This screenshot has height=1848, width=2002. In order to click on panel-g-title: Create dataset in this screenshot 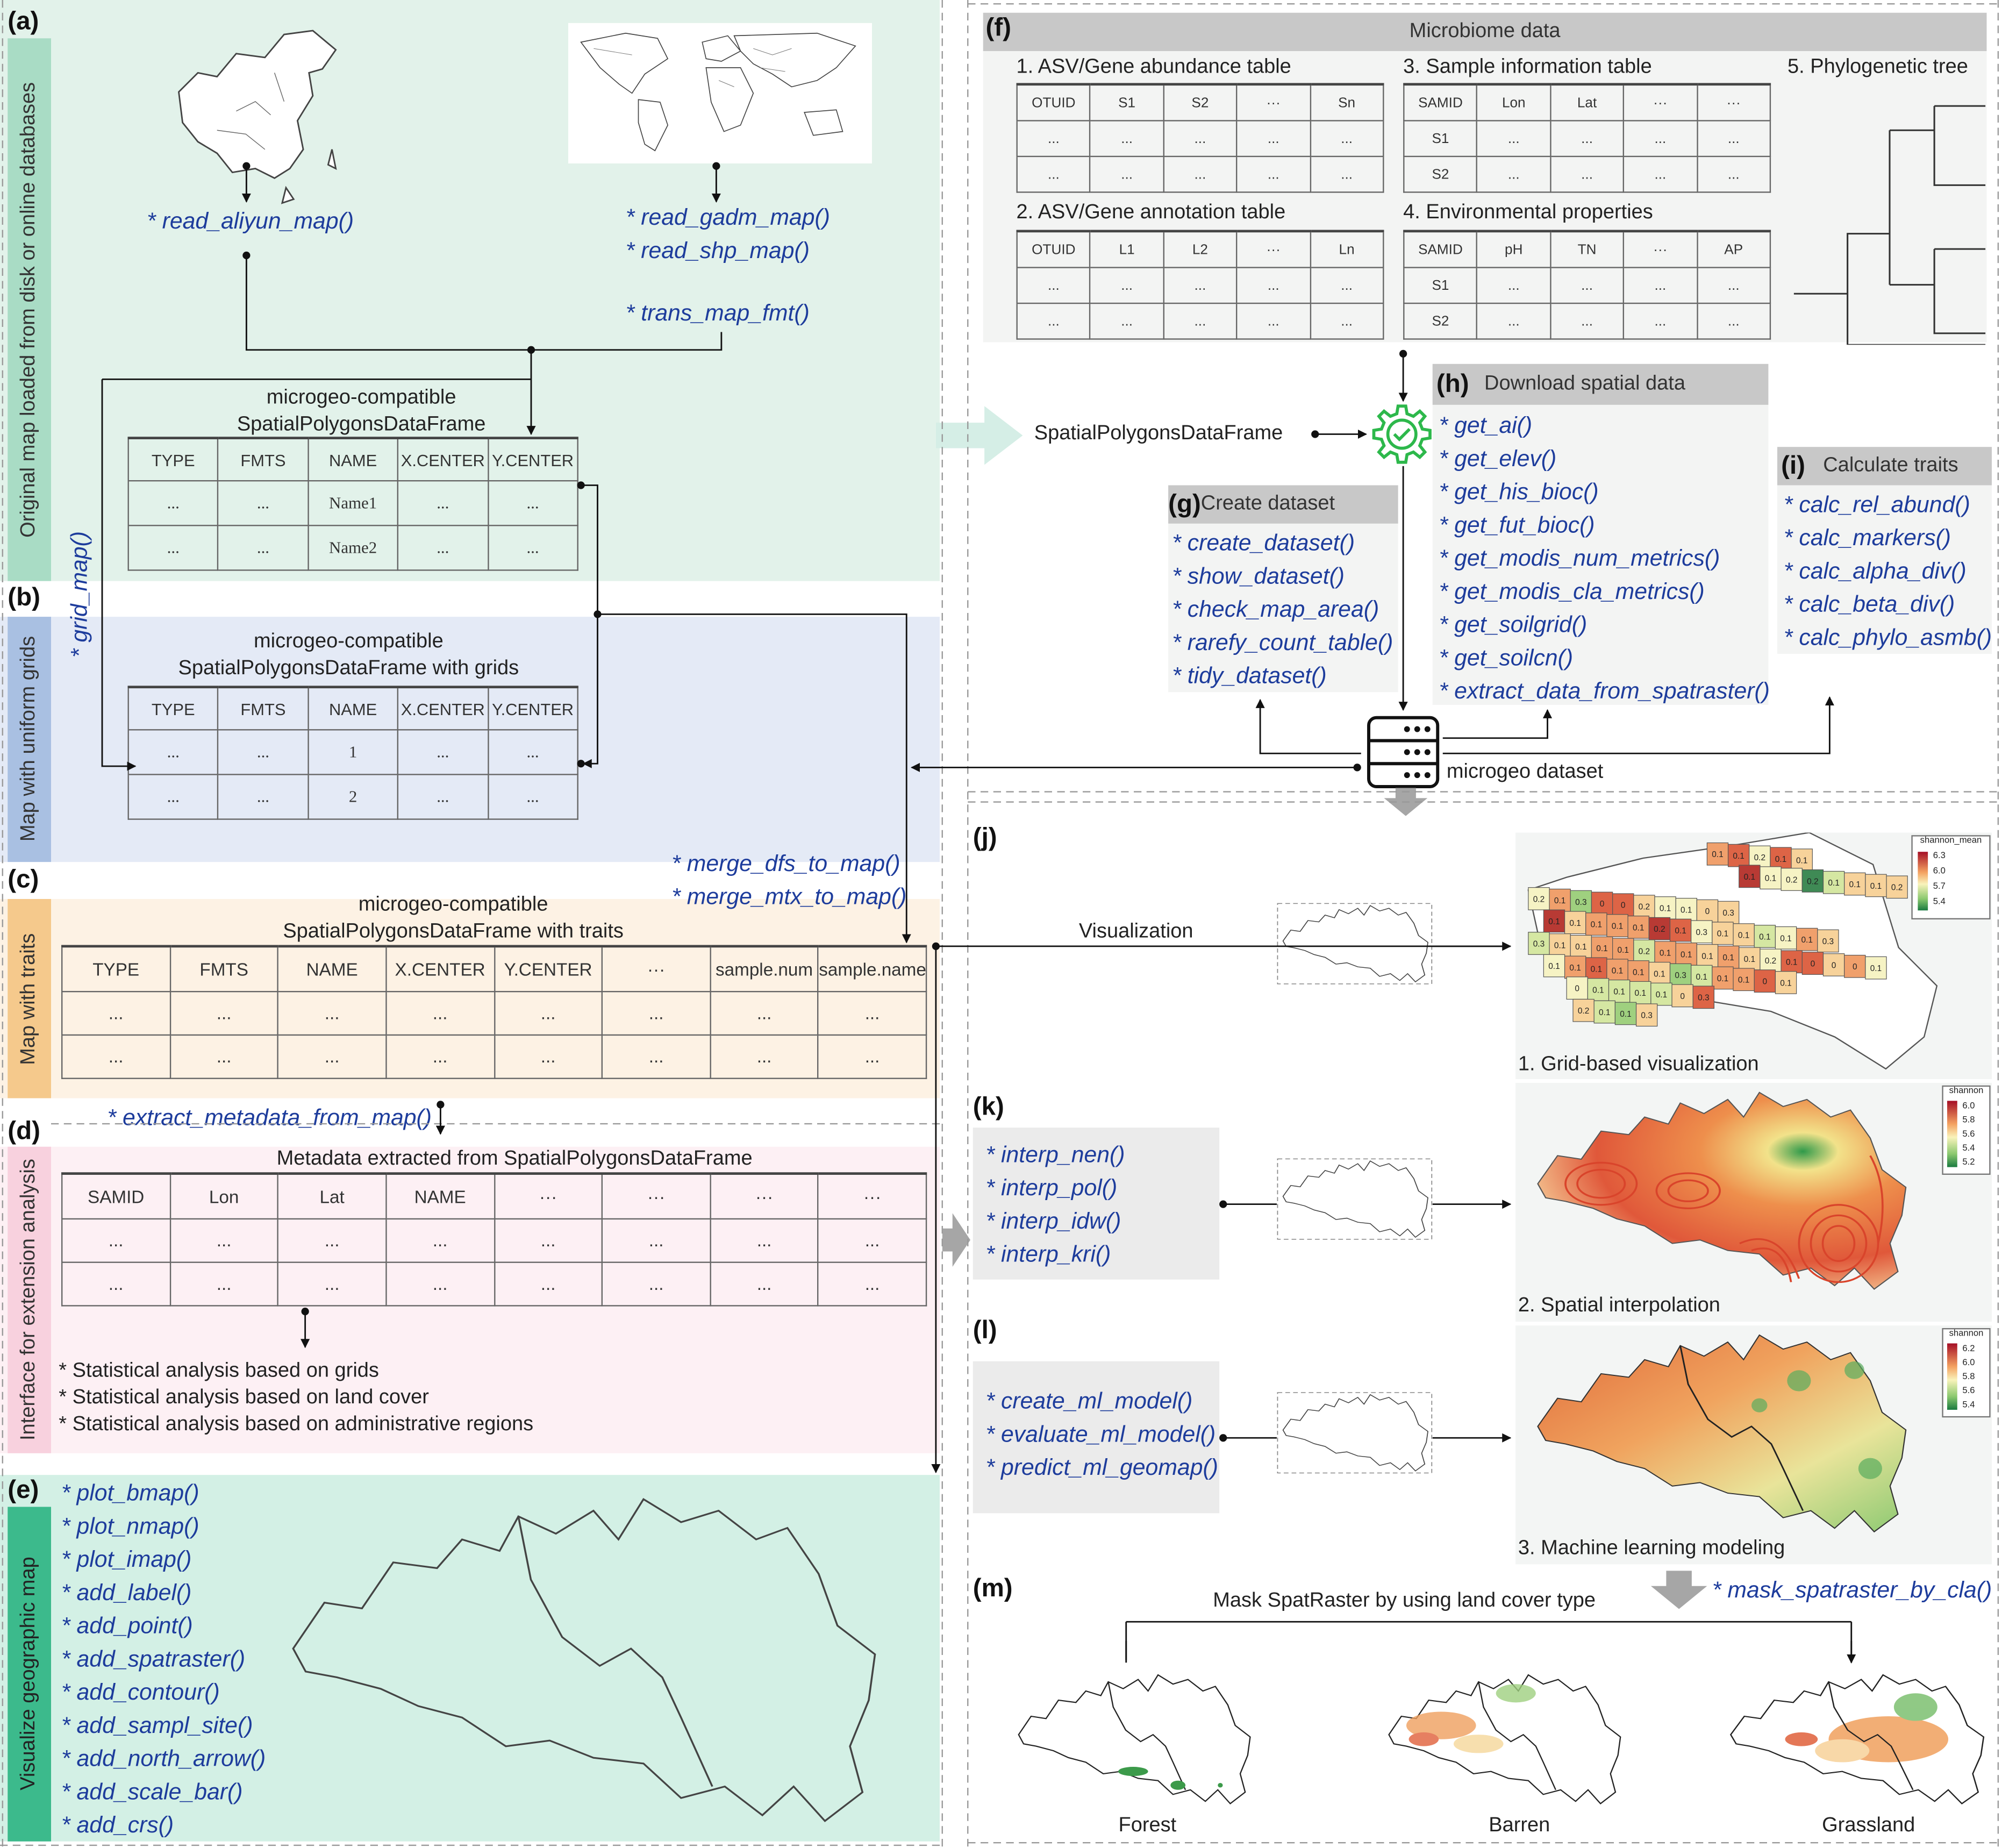, I will do `click(1268, 504)`.